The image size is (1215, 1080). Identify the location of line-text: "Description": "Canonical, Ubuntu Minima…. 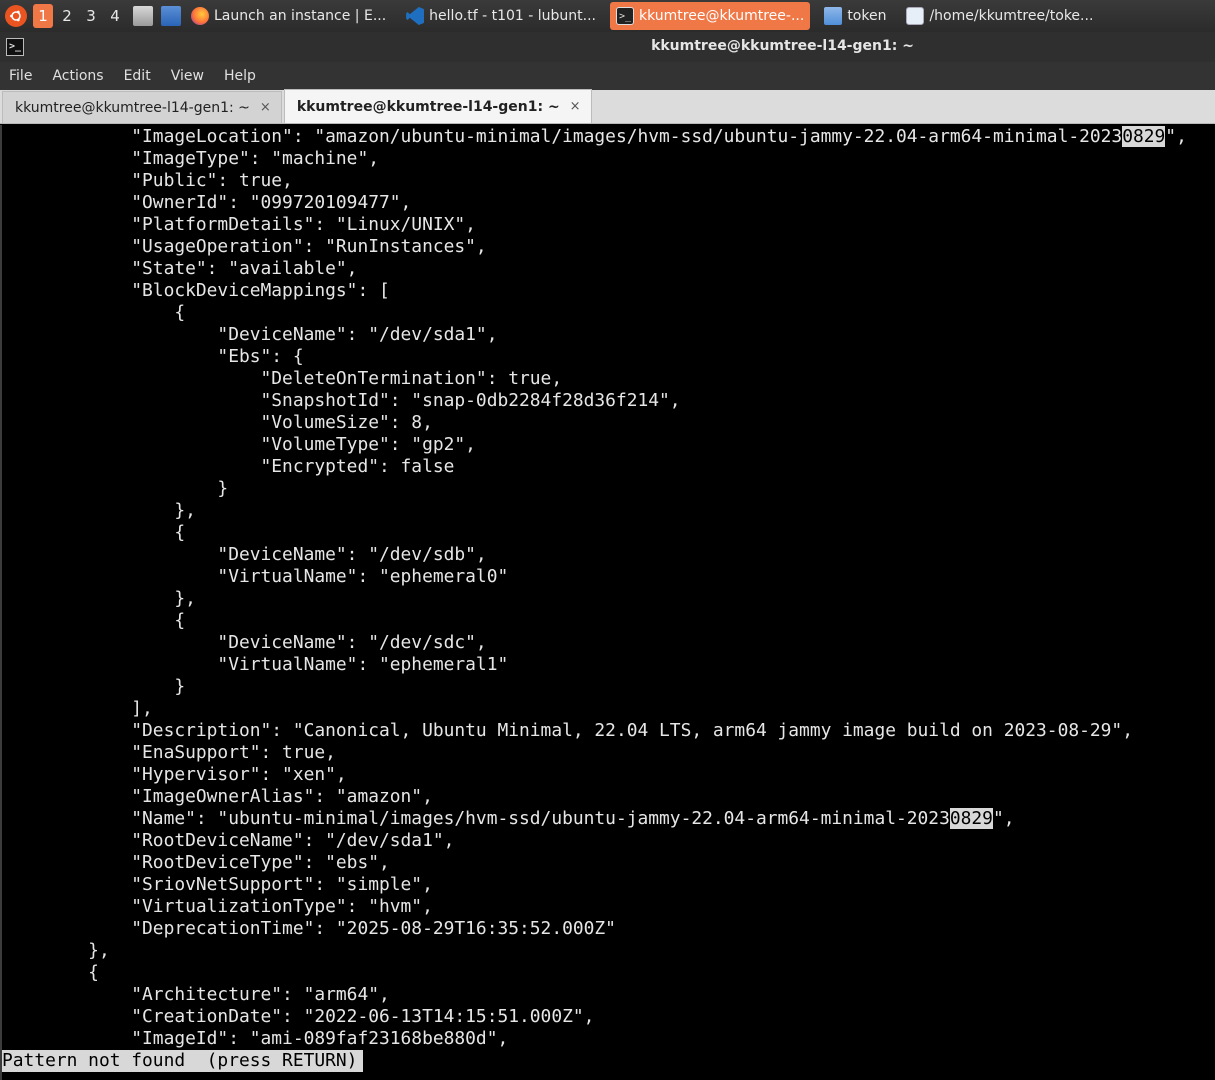
(567, 730).